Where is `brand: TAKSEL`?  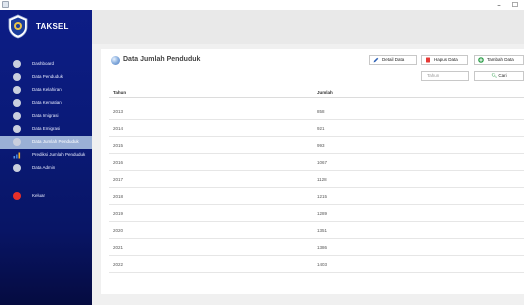 brand: TAKSEL is located at coordinates (46, 27).